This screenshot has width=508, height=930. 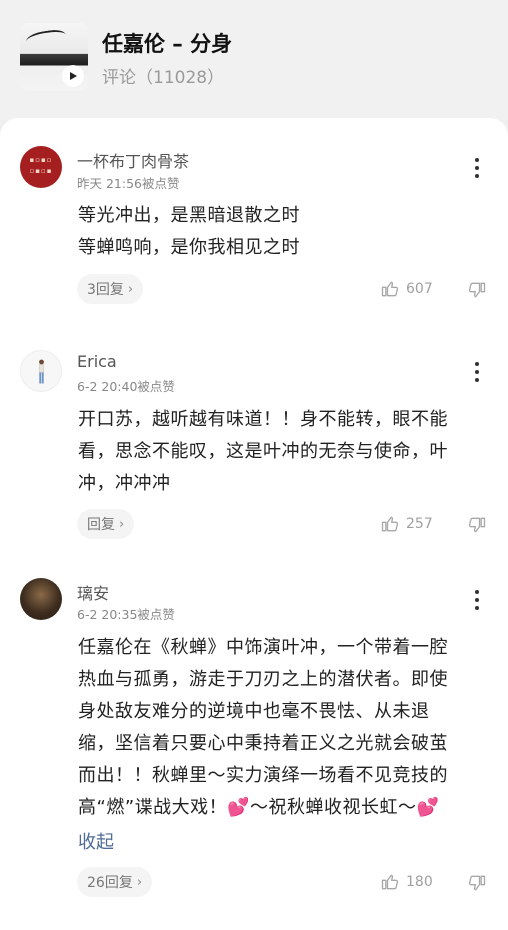 I want to click on like-button: 607, so click(x=406, y=289).